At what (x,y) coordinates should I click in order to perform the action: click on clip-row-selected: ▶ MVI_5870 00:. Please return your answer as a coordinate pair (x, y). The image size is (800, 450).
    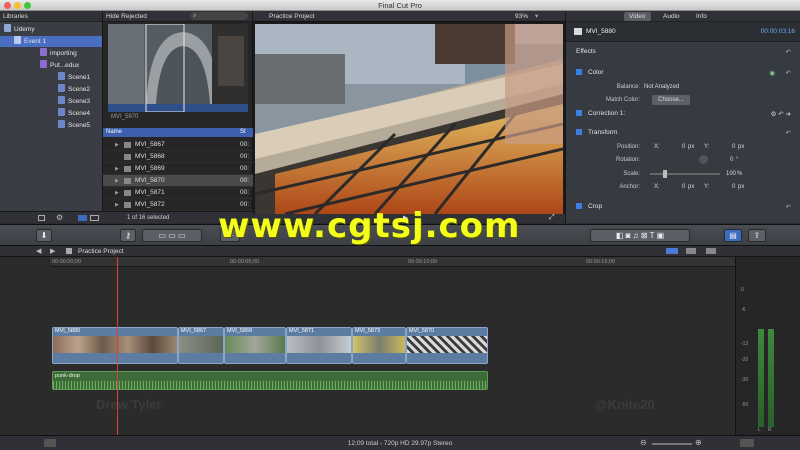
    Looking at the image, I should click on (178, 181).